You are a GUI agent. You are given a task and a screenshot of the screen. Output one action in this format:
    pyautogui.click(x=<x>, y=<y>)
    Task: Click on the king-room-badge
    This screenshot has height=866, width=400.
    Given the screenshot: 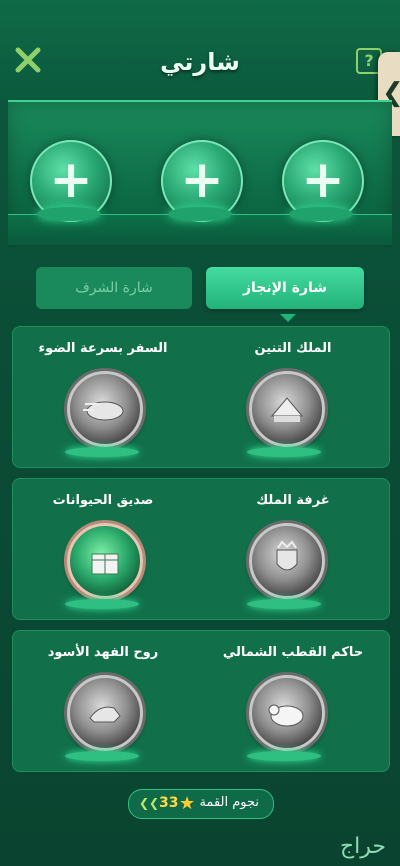 What is the action you would take?
    pyautogui.click(x=287, y=561)
    